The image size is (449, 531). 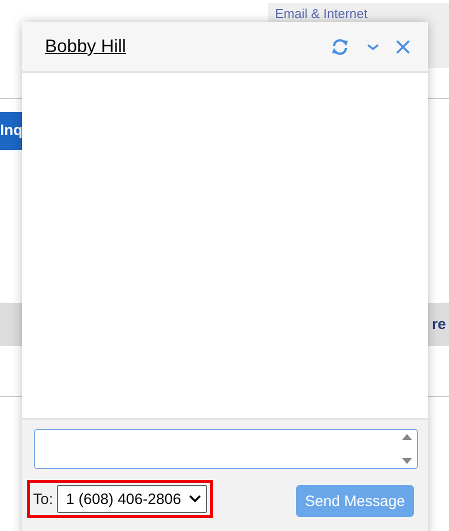 What do you see at coordinates (85, 46) in the screenshot?
I see `contact-name-link: Bobby Hill` at bounding box center [85, 46].